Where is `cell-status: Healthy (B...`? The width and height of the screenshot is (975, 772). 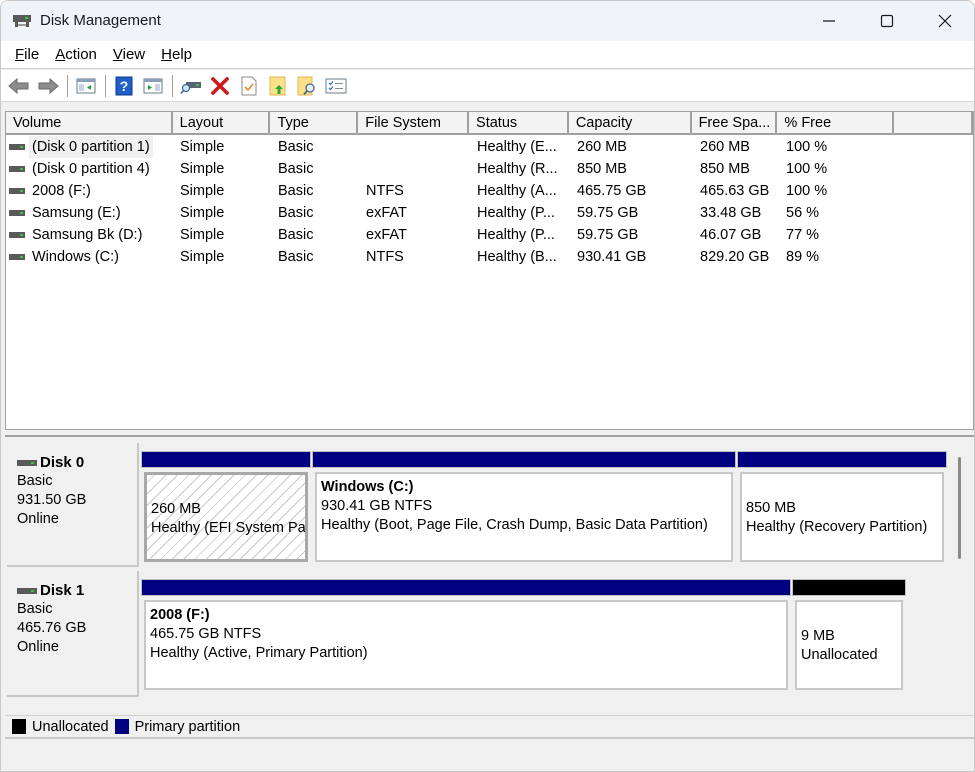
cell-status: Healthy (B... is located at coordinates (517, 257).